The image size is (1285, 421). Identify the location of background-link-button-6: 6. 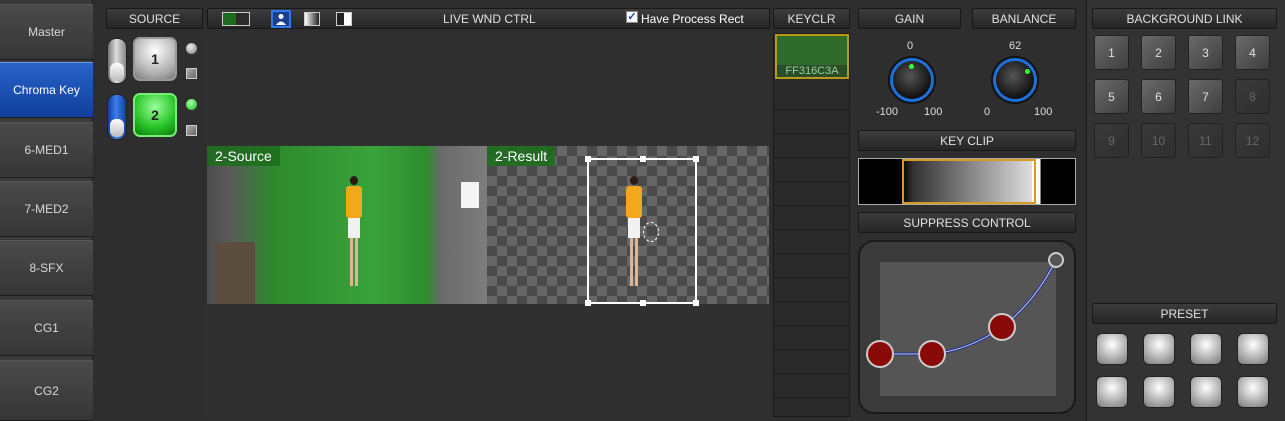
(1158, 96).